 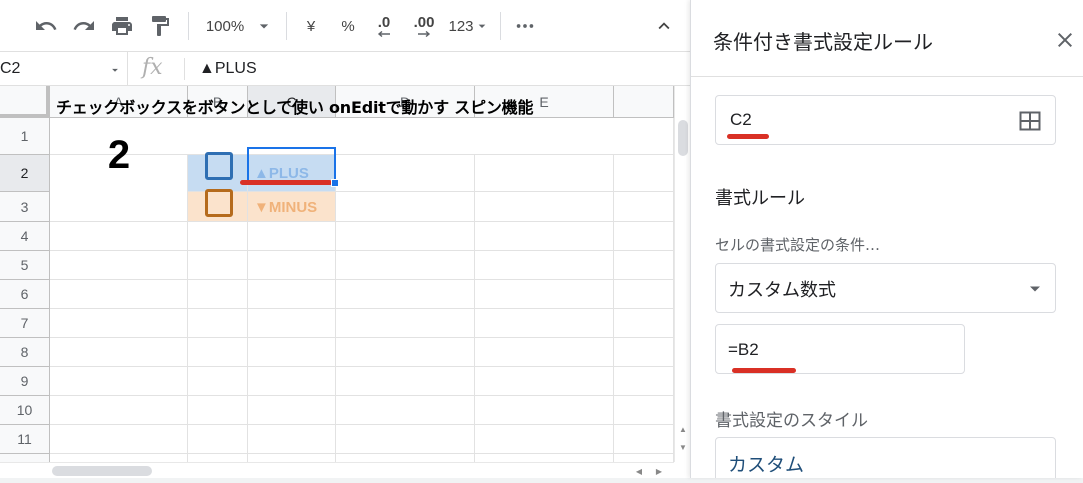 What do you see at coordinates (682, 274) in the screenshot?
I see `vertical-scrollbar: ▲ ▼` at bounding box center [682, 274].